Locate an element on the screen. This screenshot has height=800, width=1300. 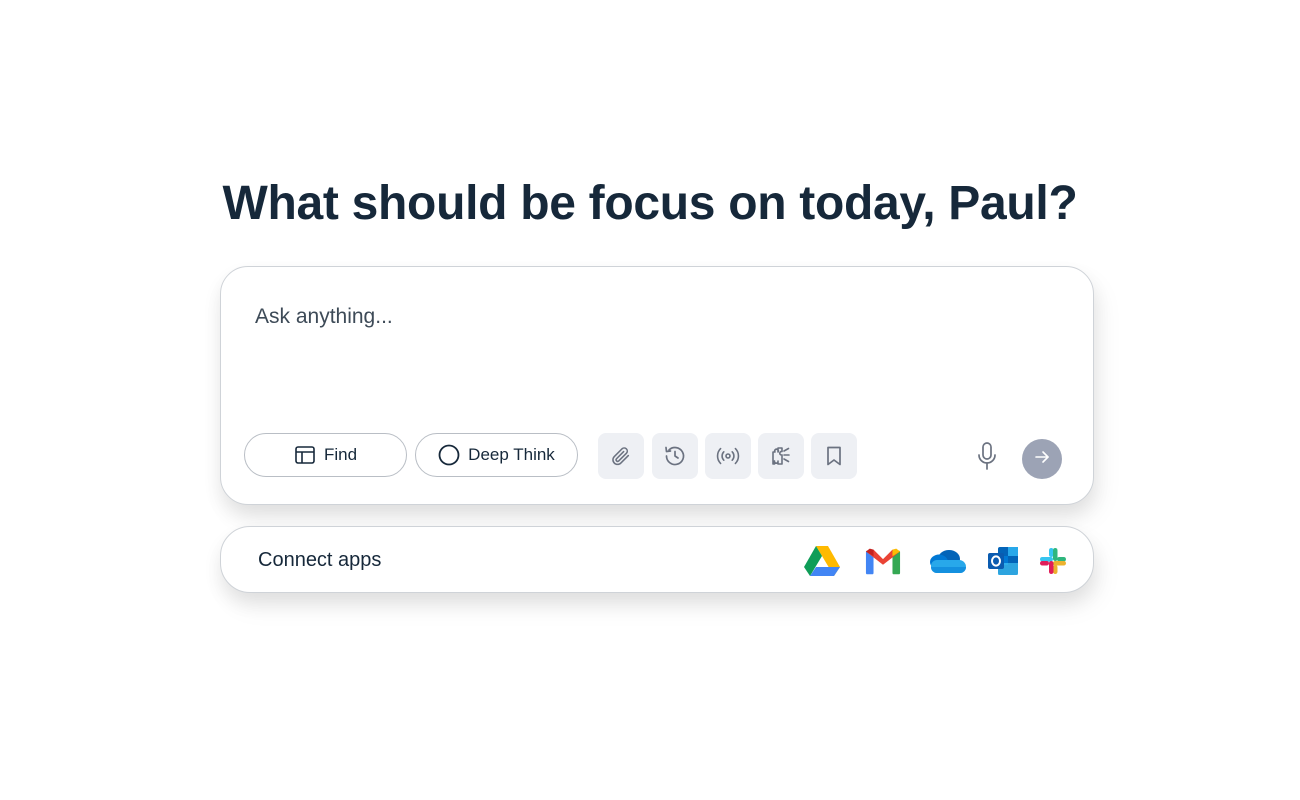
history-icon is located at coordinates (675, 456).